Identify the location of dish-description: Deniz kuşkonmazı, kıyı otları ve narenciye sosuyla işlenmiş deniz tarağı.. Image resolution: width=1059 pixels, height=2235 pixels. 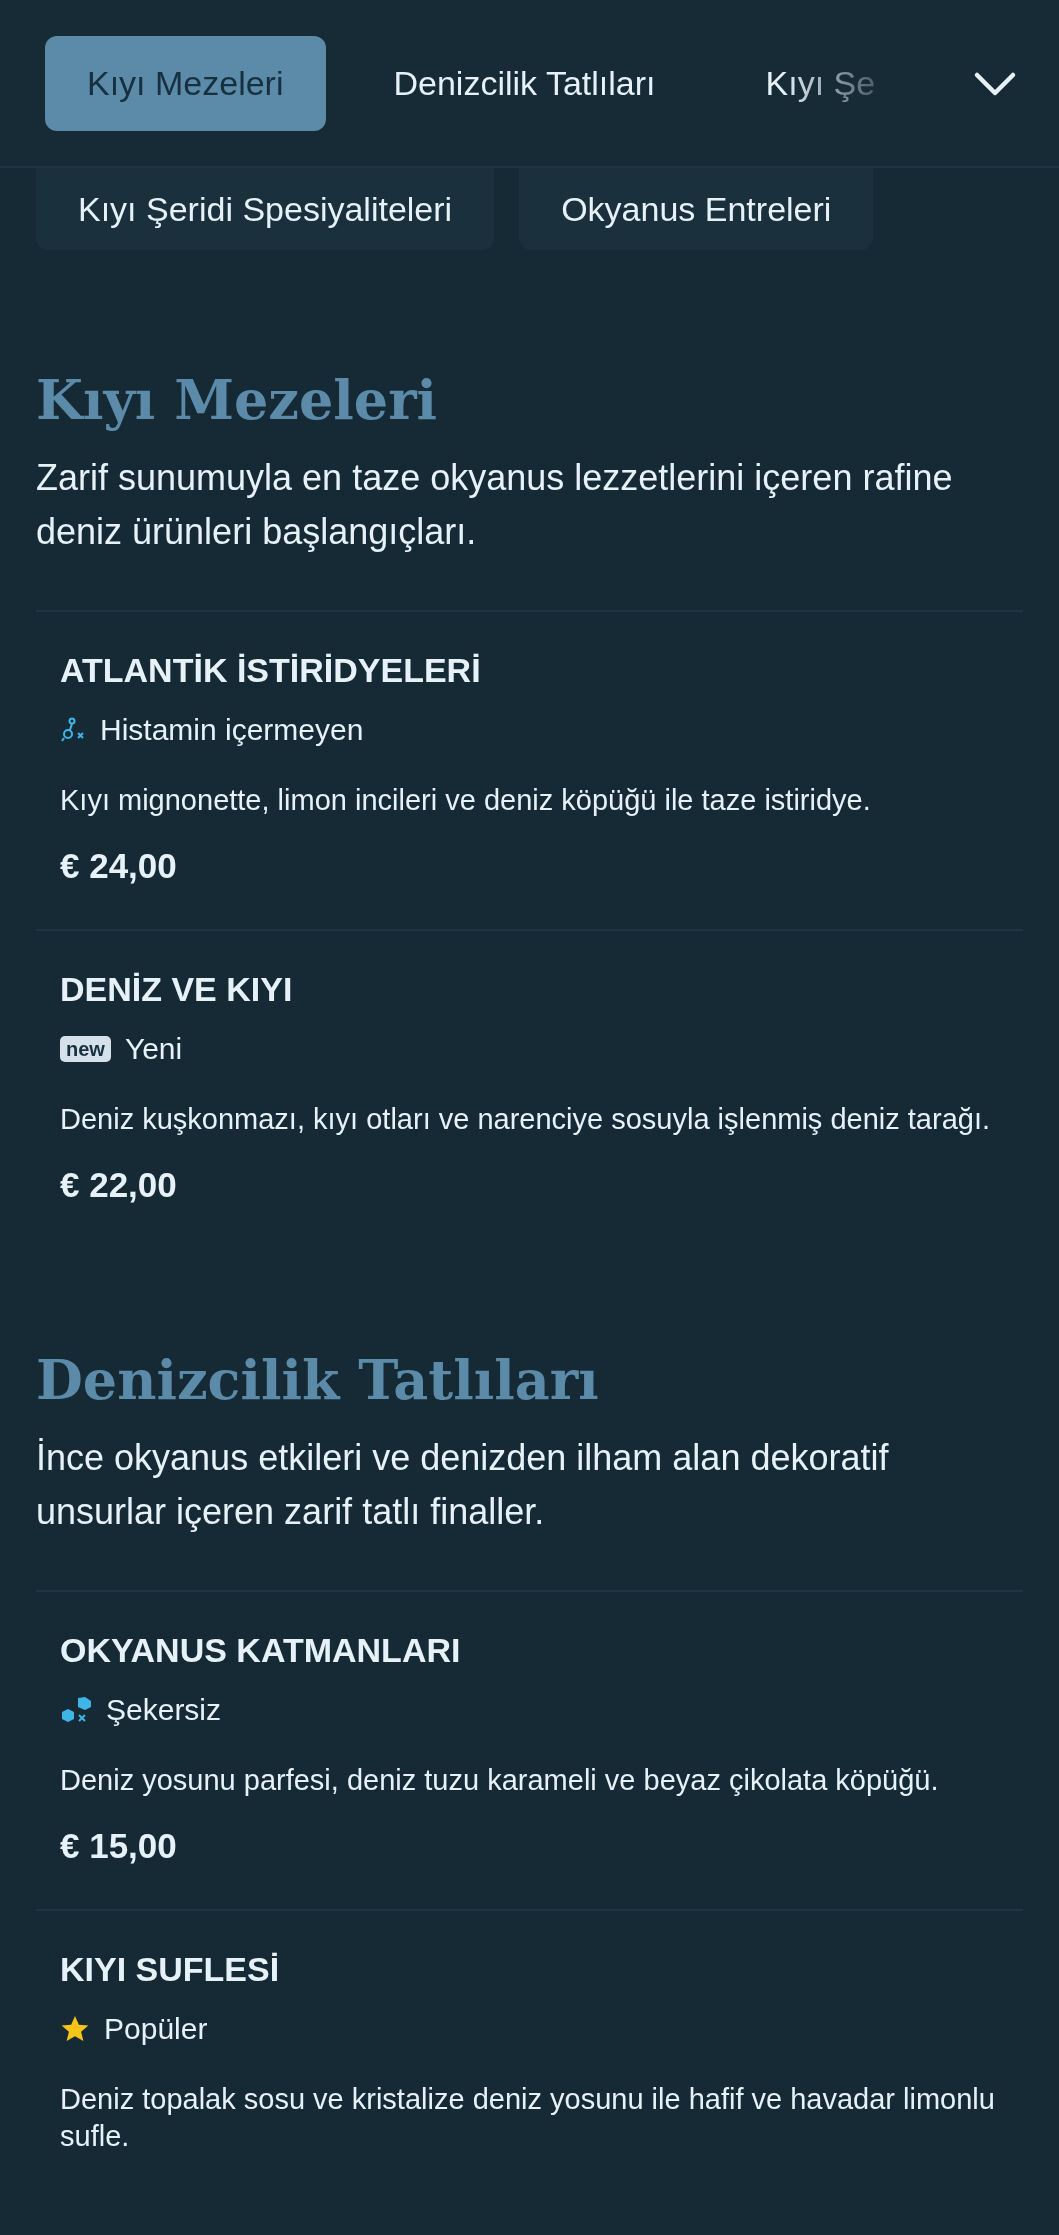
(525, 1119).